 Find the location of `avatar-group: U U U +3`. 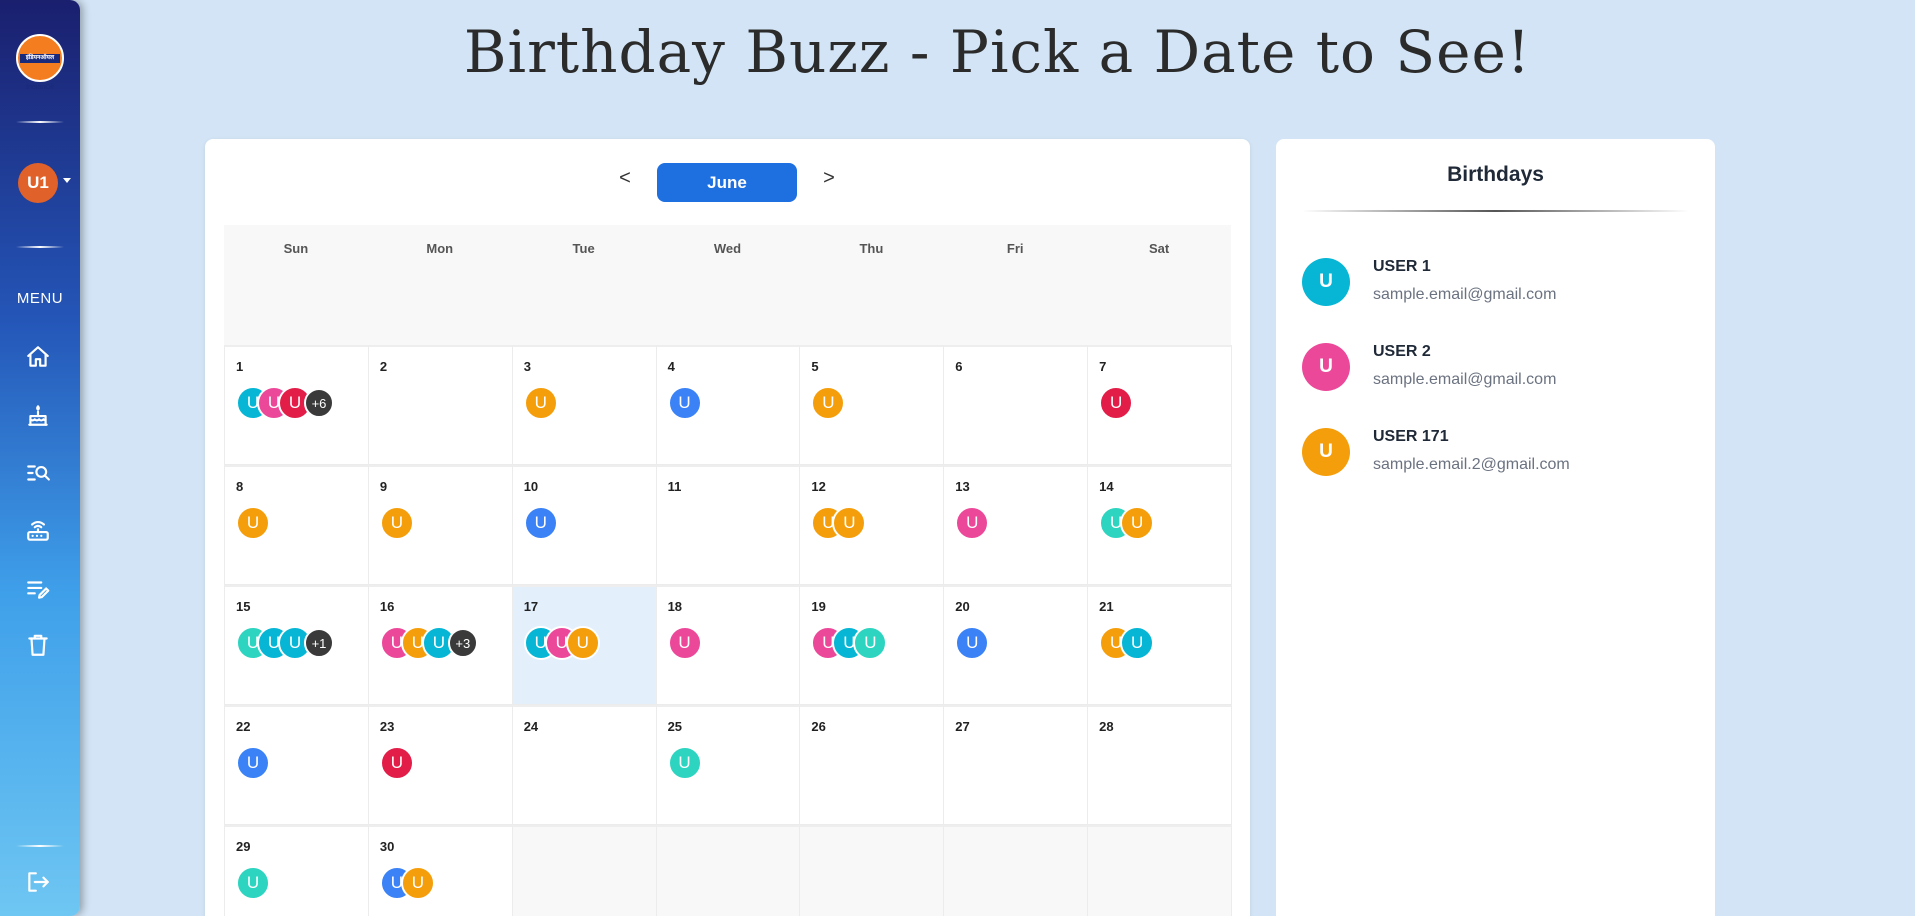

avatar-group: U U U +3 is located at coordinates (440, 643).